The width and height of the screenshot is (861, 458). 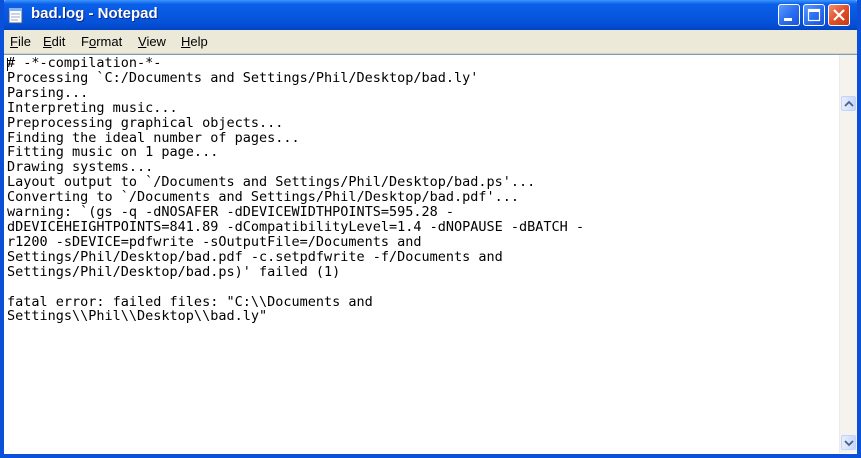 I want to click on scroll-up-arrow-icon, so click(x=849, y=103).